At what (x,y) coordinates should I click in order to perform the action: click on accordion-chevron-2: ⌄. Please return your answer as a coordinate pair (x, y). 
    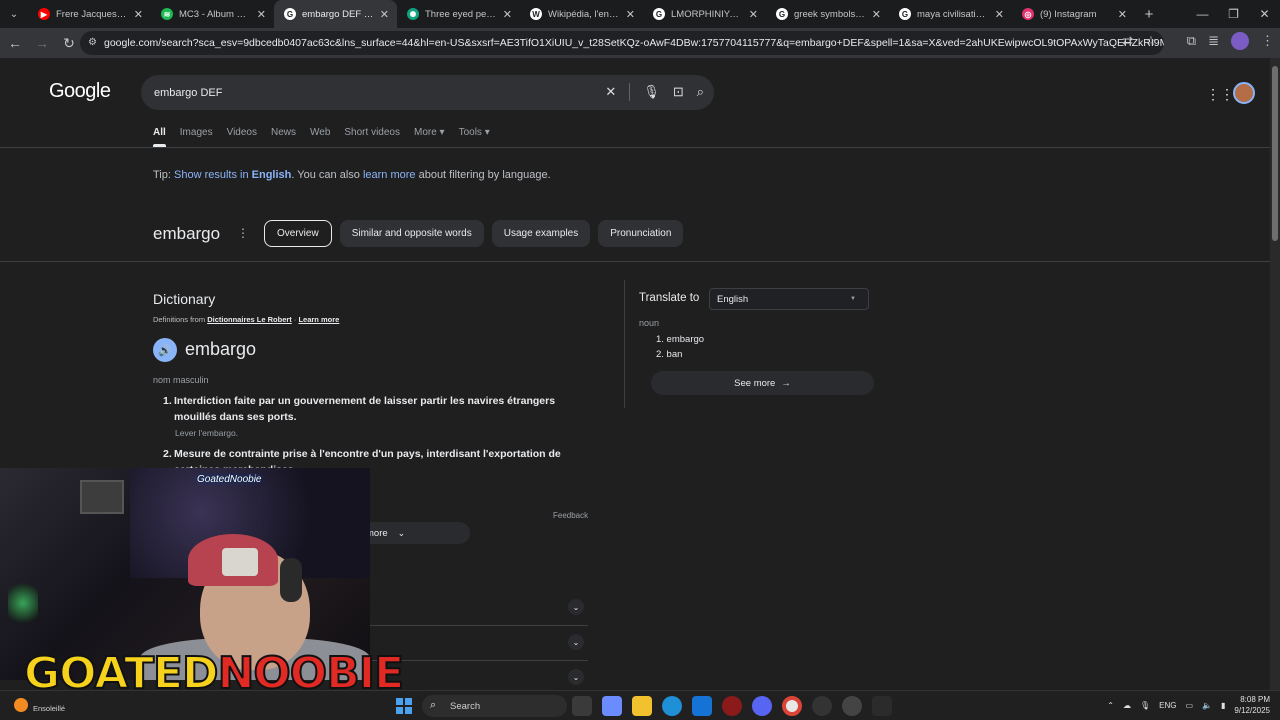
    Looking at the image, I should click on (576, 642).